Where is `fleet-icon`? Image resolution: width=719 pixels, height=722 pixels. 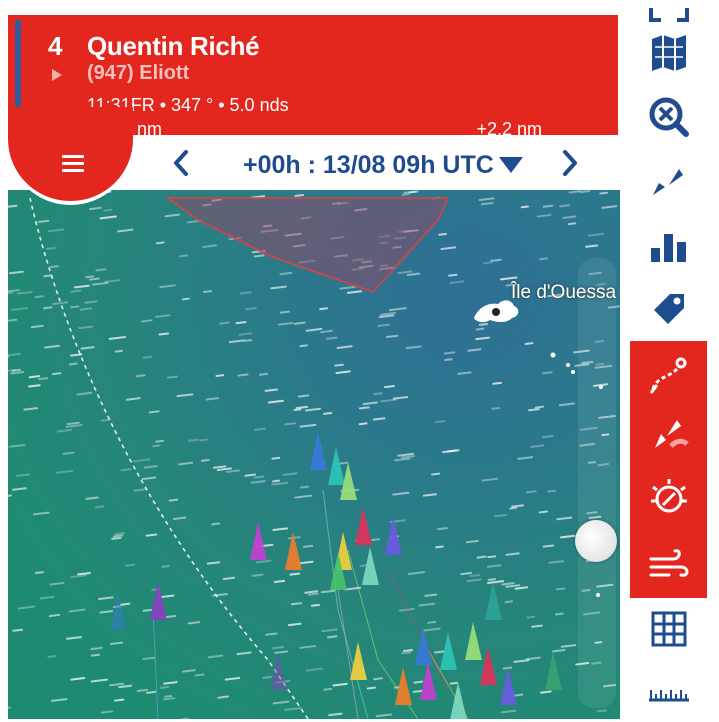
fleet-icon is located at coordinates (669, 435).